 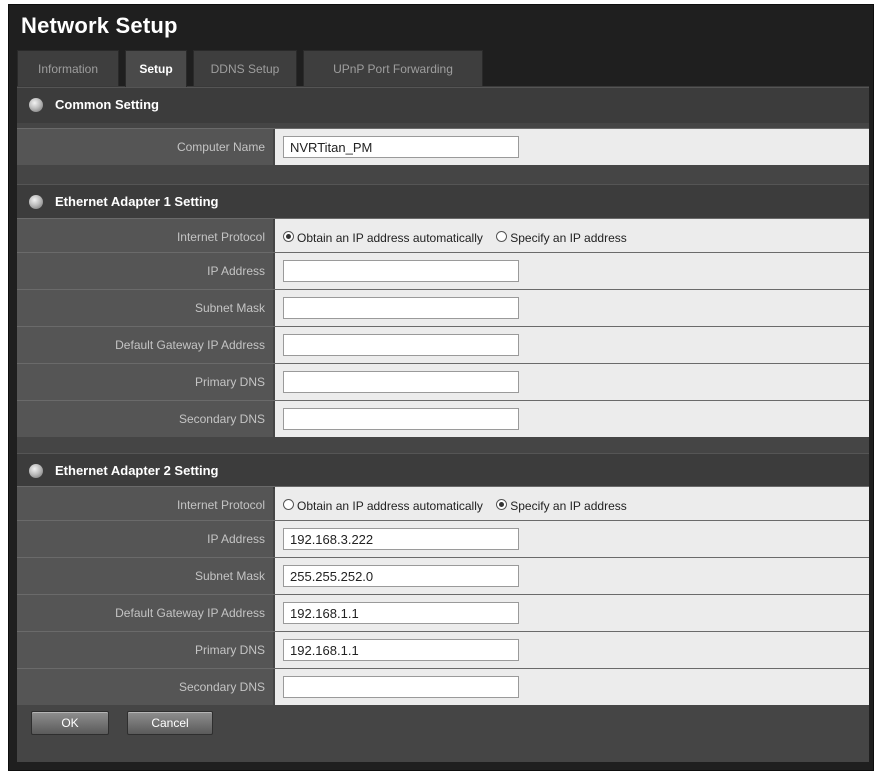 What do you see at coordinates (502, 505) in the screenshot?
I see `eth2-radio-static` at bounding box center [502, 505].